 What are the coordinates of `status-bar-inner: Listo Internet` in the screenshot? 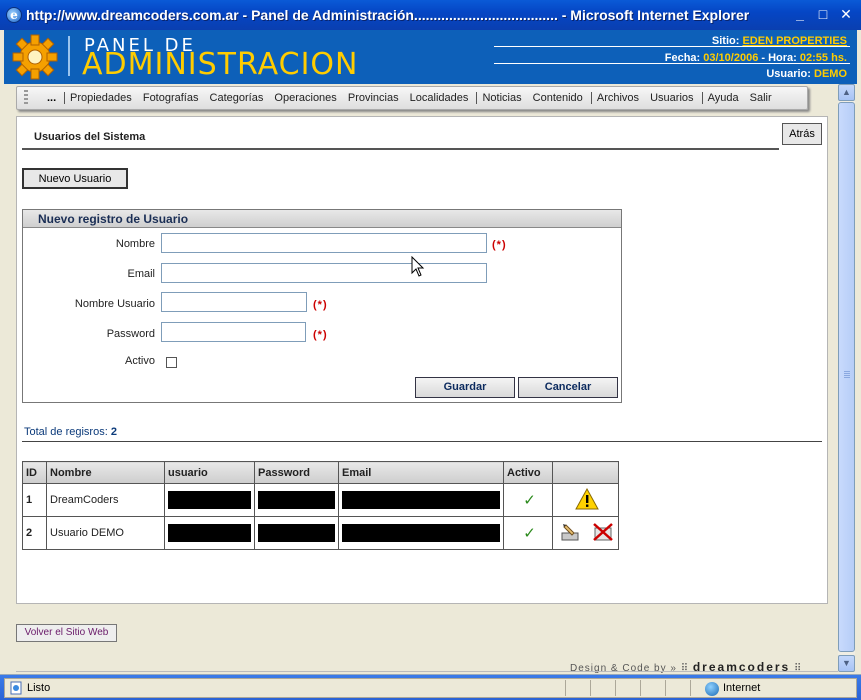 It's located at (430, 688).